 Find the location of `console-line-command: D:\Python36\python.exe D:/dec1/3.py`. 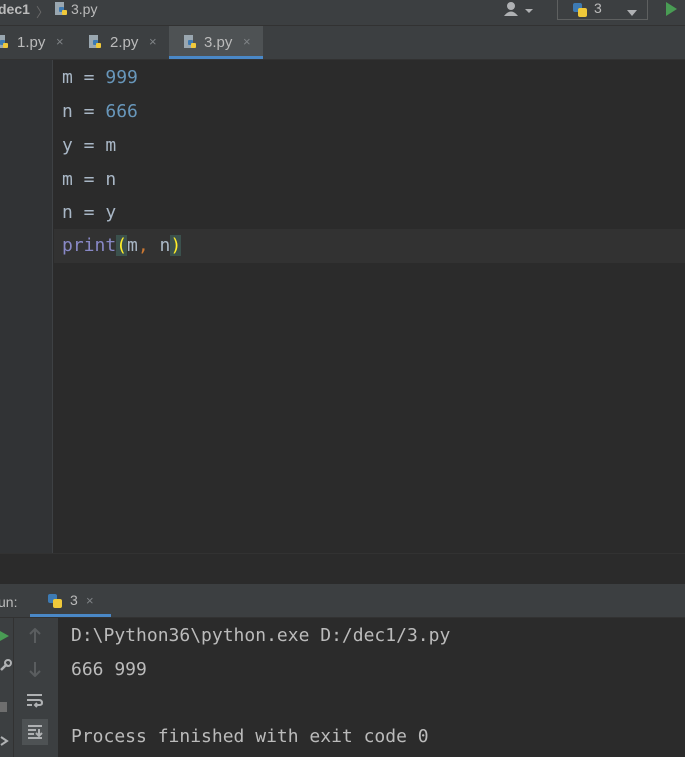

console-line-command: D:\Python36\python.exe D:/dec1/3.py is located at coordinates (261, 635).